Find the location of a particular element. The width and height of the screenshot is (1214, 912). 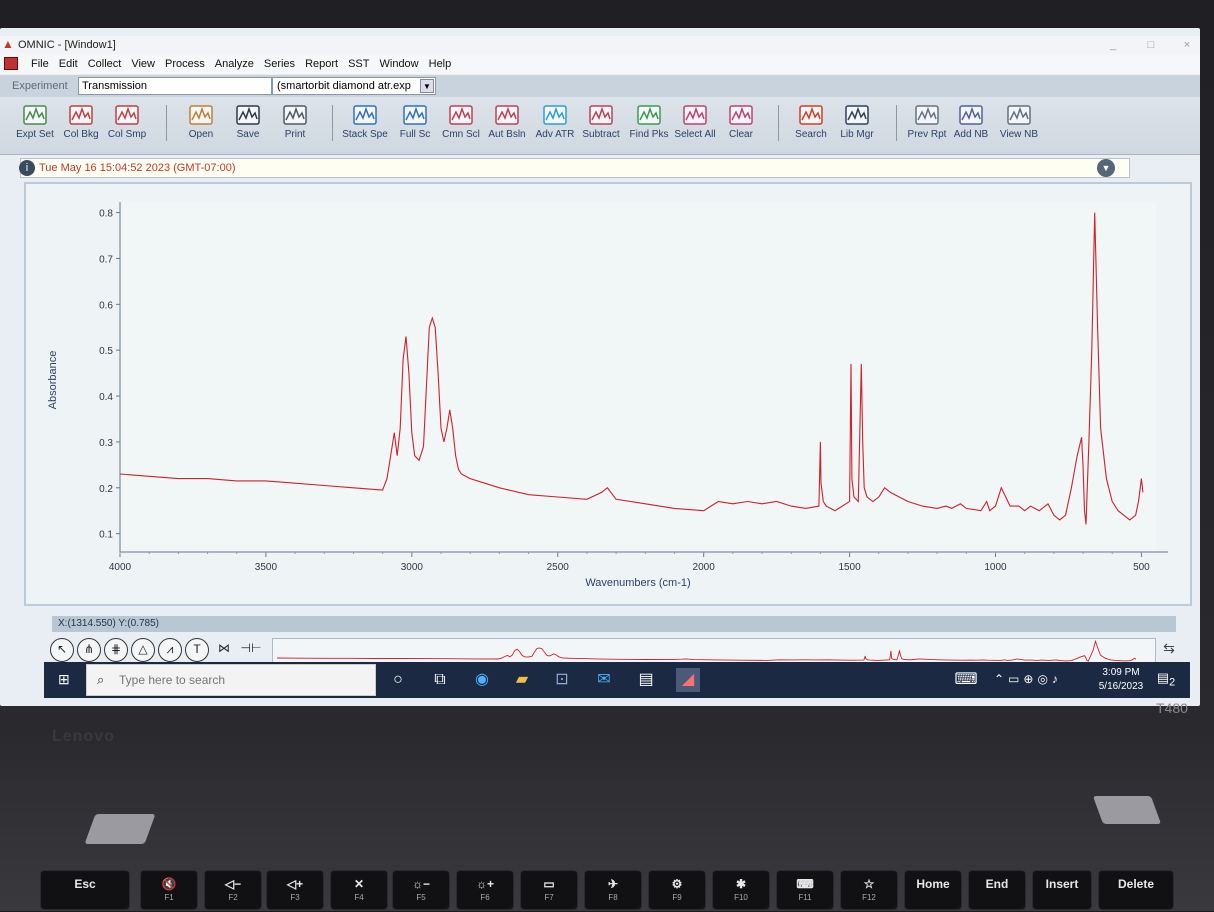

key-f9: ⚙ F9 is located at coordinates (677, 890).